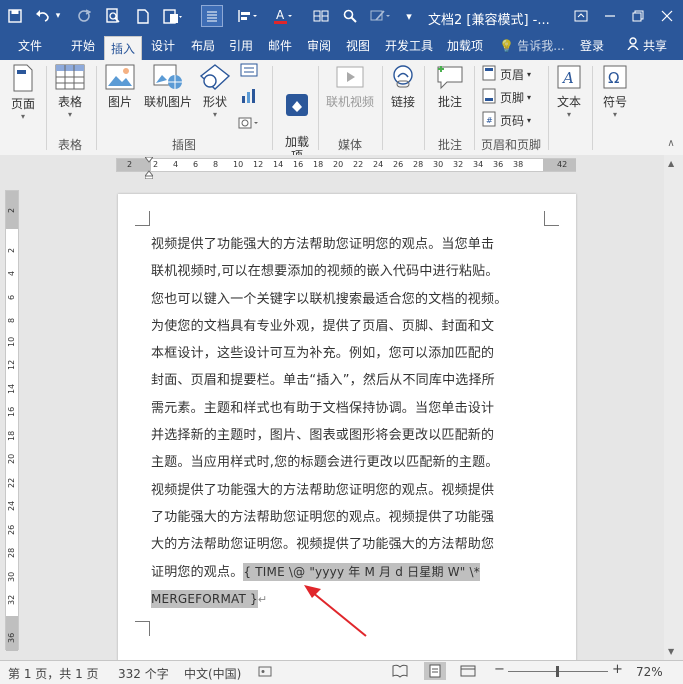 The width and height of the screenshot is (683, 684). What do you see at coordinates (120, 78) in the screenshot?
I see `picture-icon` at bounding box center [120, 78].